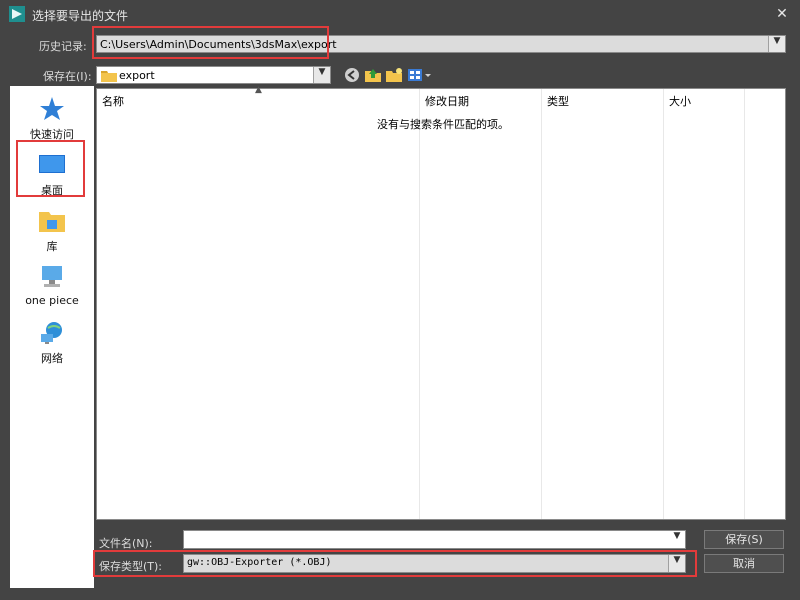 Image resolution: width=800 pixels, height=600 pixels. Describe the element at coordinates (52, 246) in the screenshot. I see `place-label: 库` at that location.